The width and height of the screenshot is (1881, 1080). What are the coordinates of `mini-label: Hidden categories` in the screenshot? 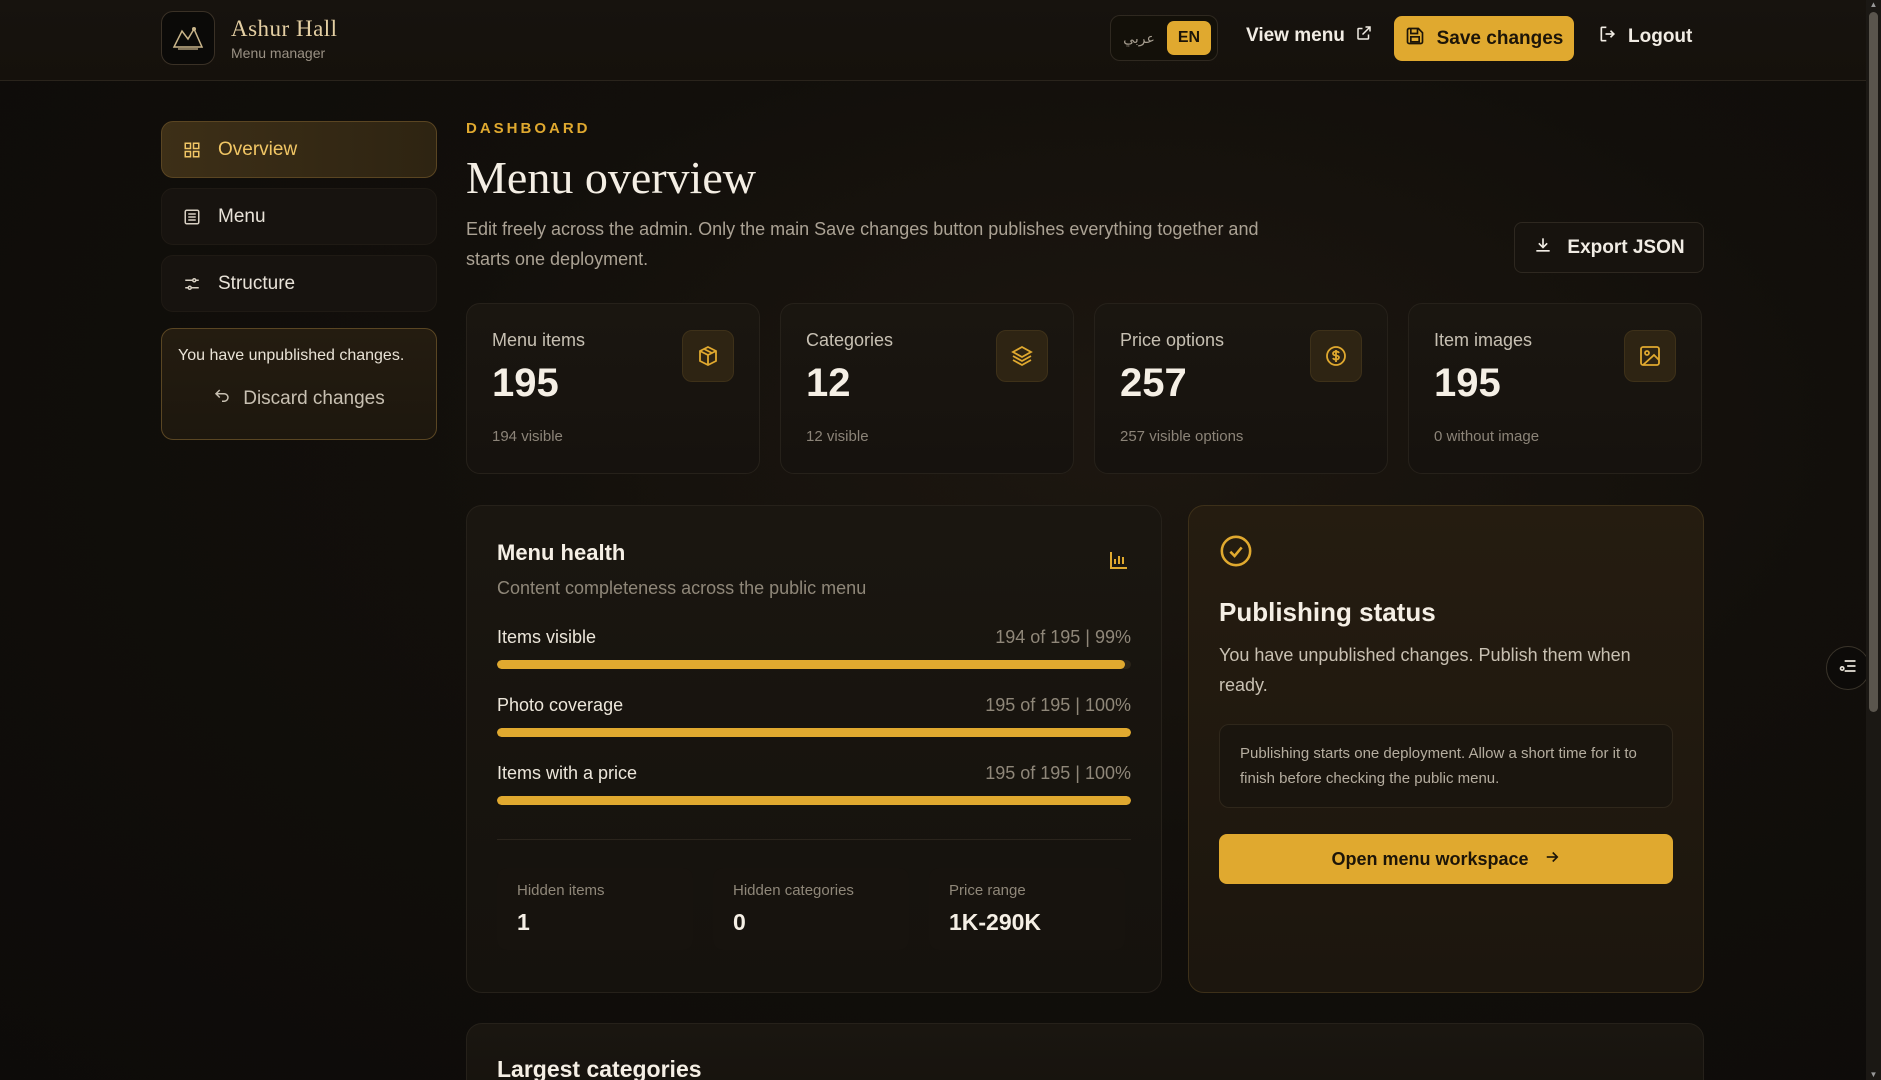 It's located at (793, 890).